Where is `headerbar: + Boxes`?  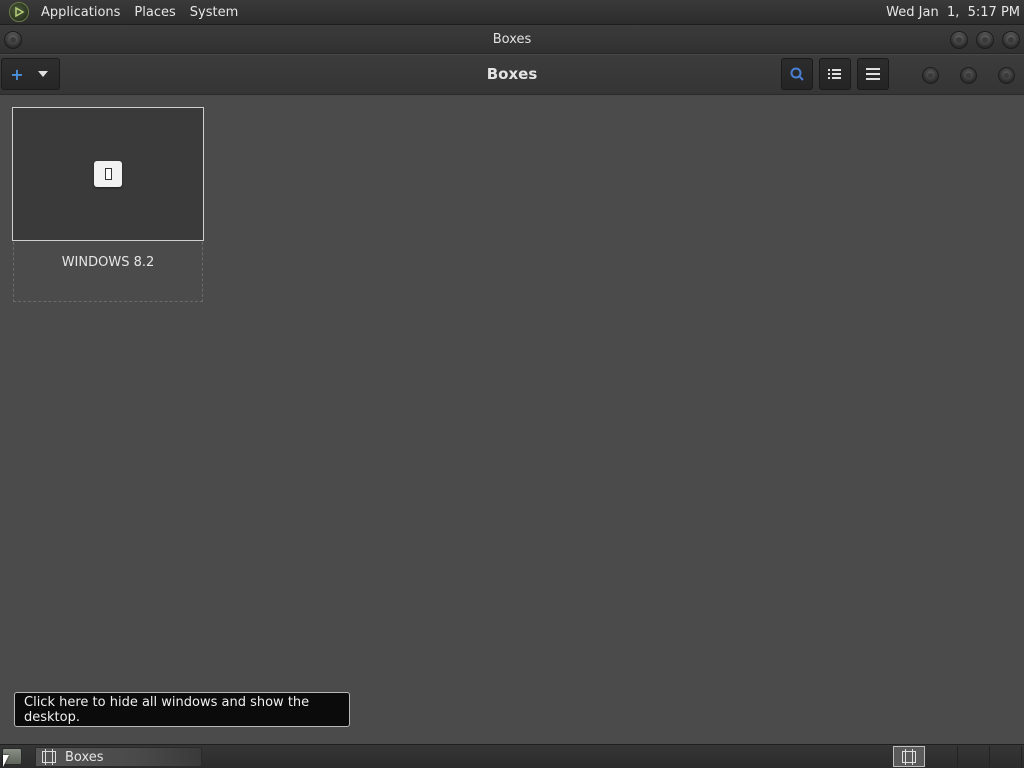
headerbar: + Boxes is located at coordinates (512, 75).